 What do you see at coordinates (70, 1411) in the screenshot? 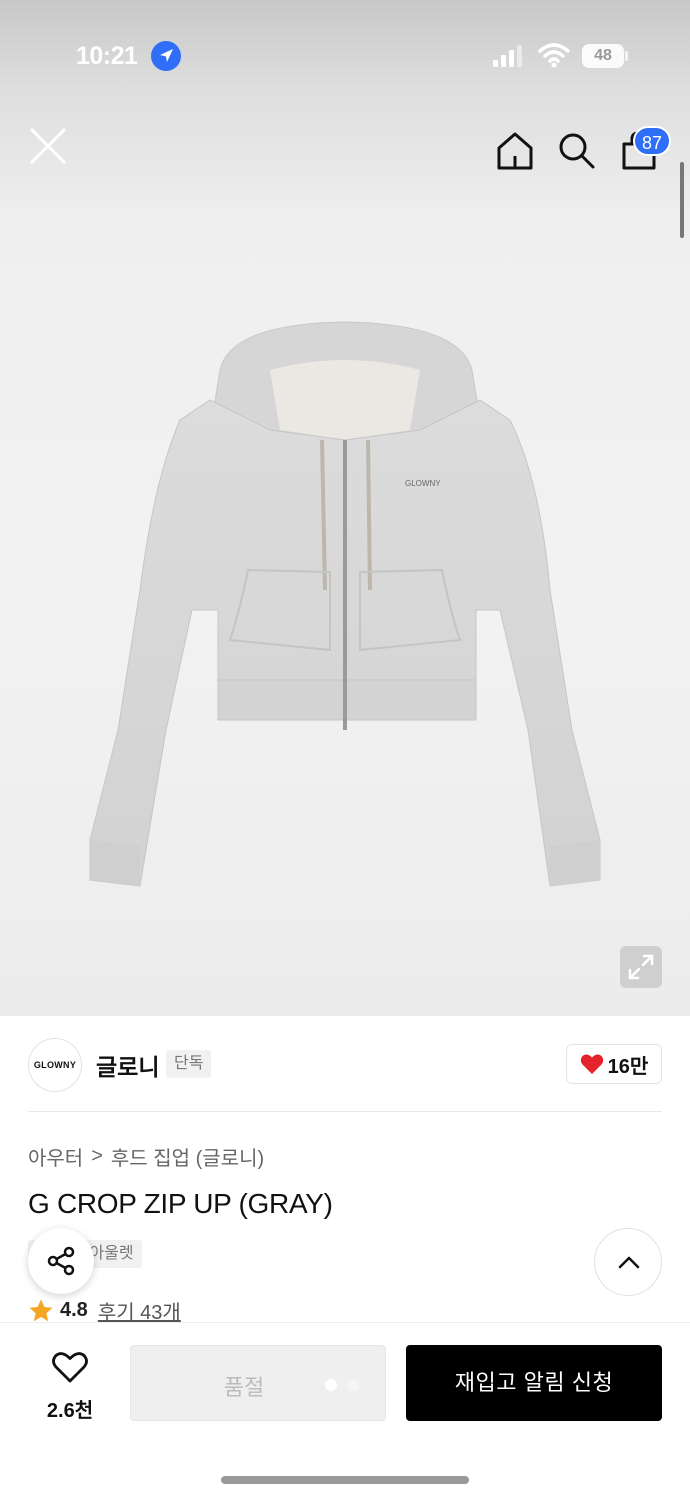
I see `wishlist-count: 2.6천` at bounding box center [70, 1411].